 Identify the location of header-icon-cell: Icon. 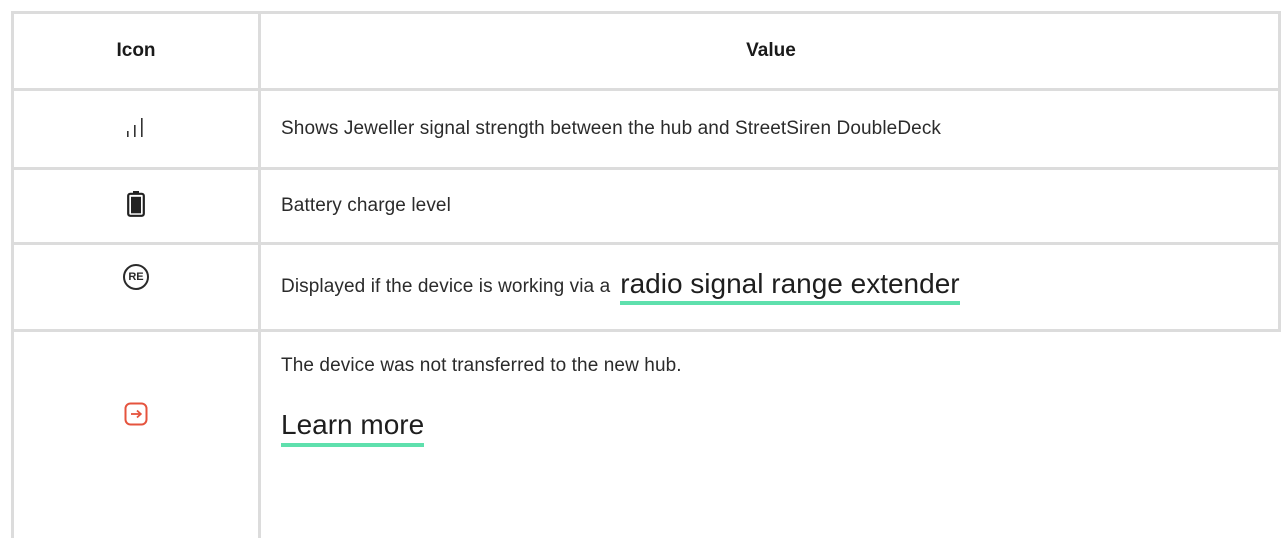
(136, 51).